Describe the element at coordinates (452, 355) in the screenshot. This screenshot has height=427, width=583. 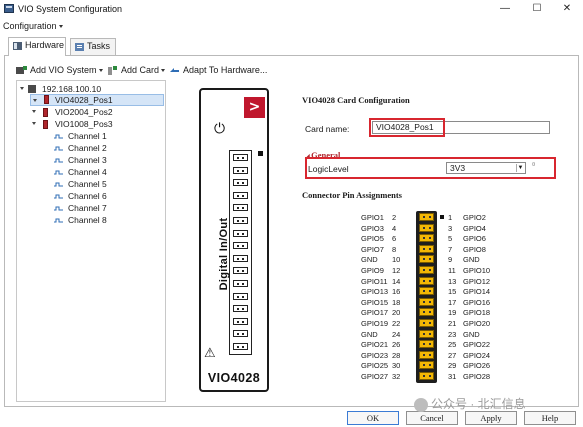
I see `pin-right-number: 27` at that location.